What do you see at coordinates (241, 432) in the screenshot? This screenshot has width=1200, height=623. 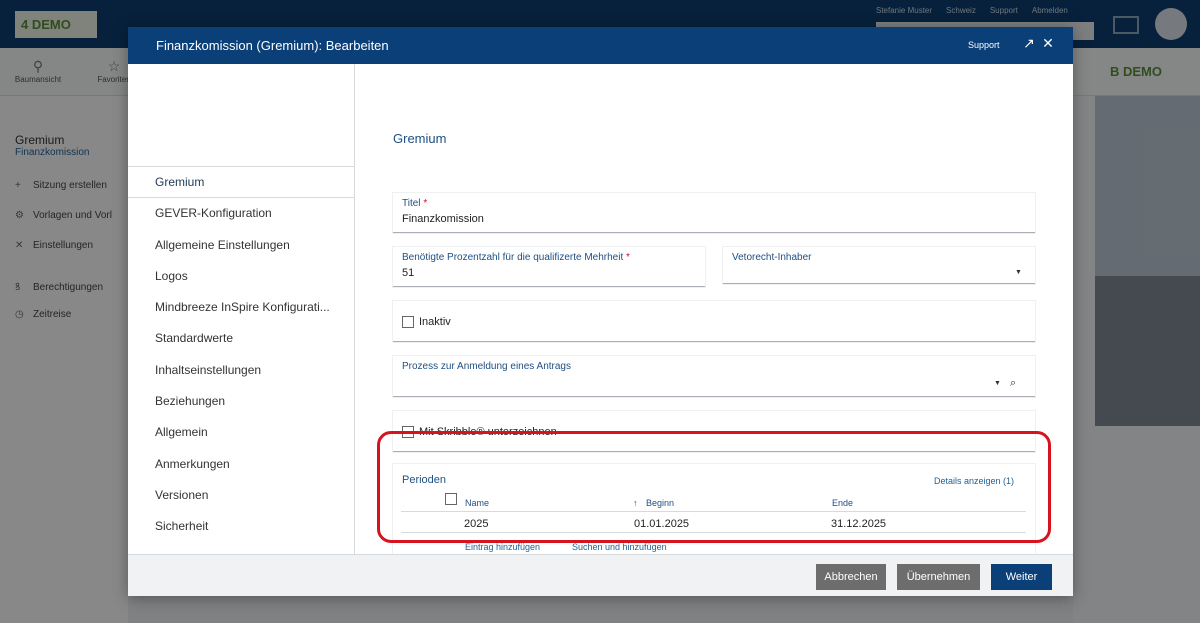 I see `sidebar-item-allgemein: Allgemein` at bounding box center [241, 432].